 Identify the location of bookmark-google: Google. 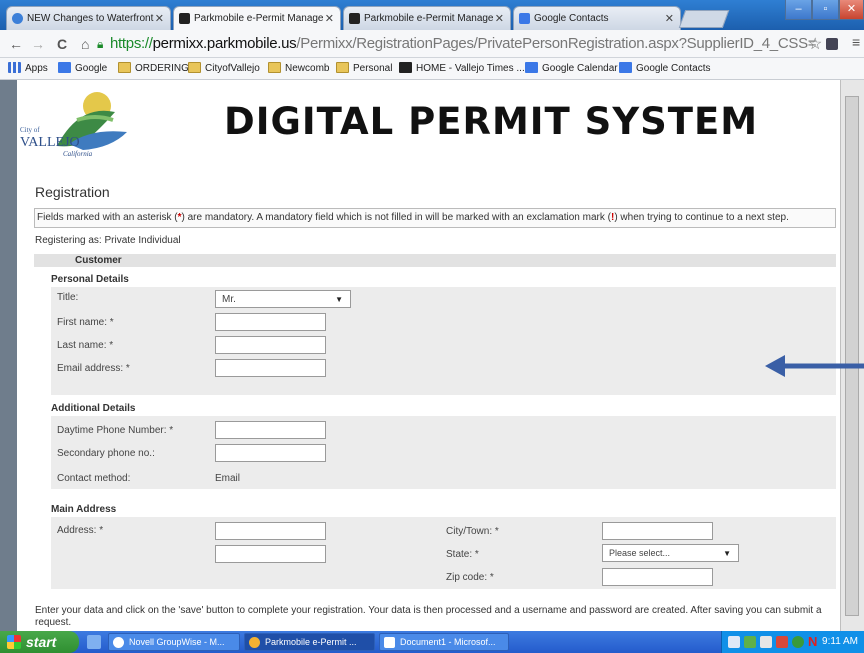
(82, 68).